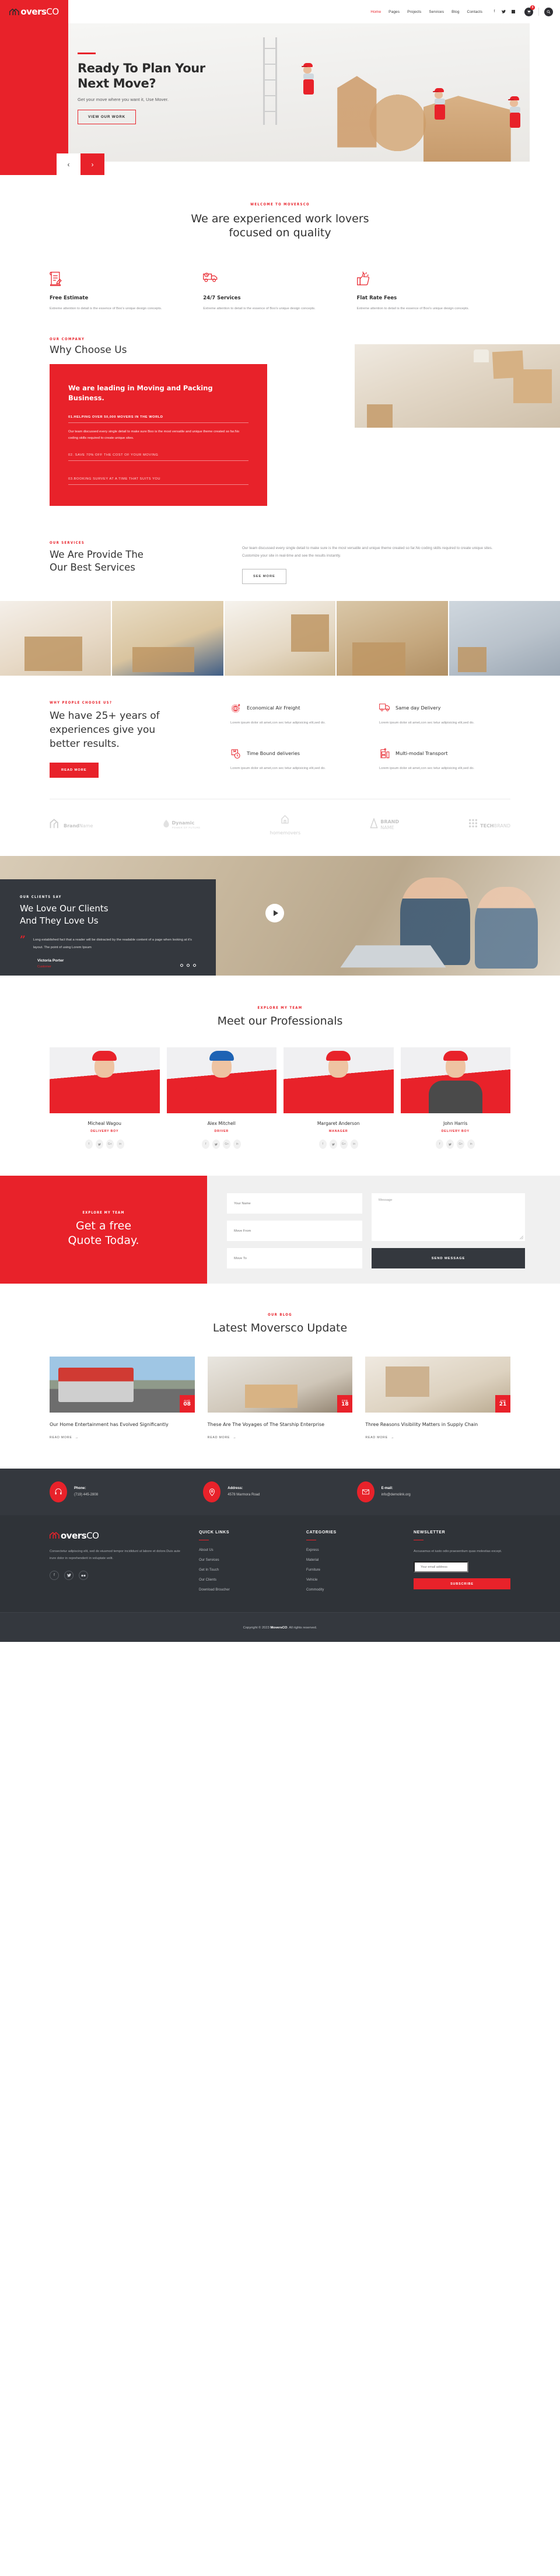  I want to click on team-member-card: Margaret Anderson MANAGER f G+ in, so click(339, 1098).